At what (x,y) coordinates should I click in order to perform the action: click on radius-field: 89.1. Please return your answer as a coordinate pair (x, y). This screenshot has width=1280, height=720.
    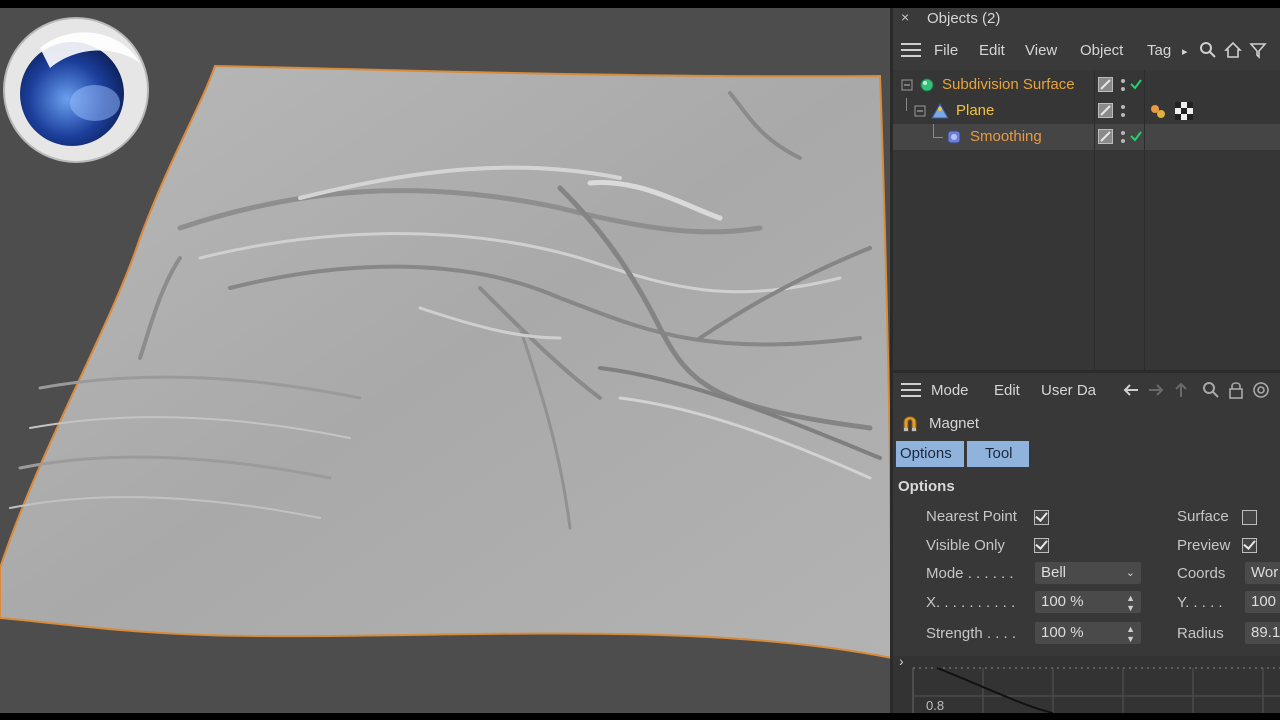
    Looking at the image, I should click on (1262, 633).